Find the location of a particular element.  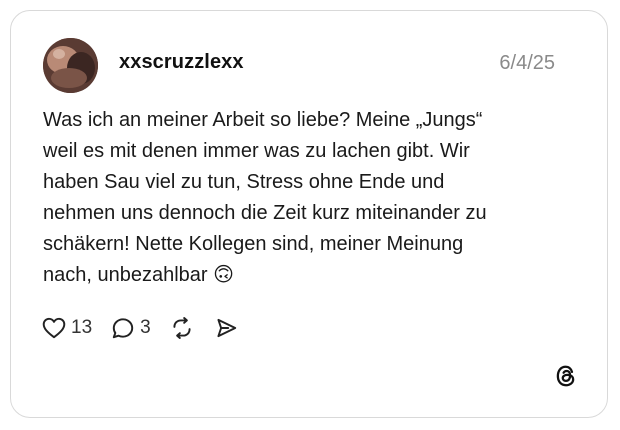

like-count: 13 is located at coordinates (82, 327).